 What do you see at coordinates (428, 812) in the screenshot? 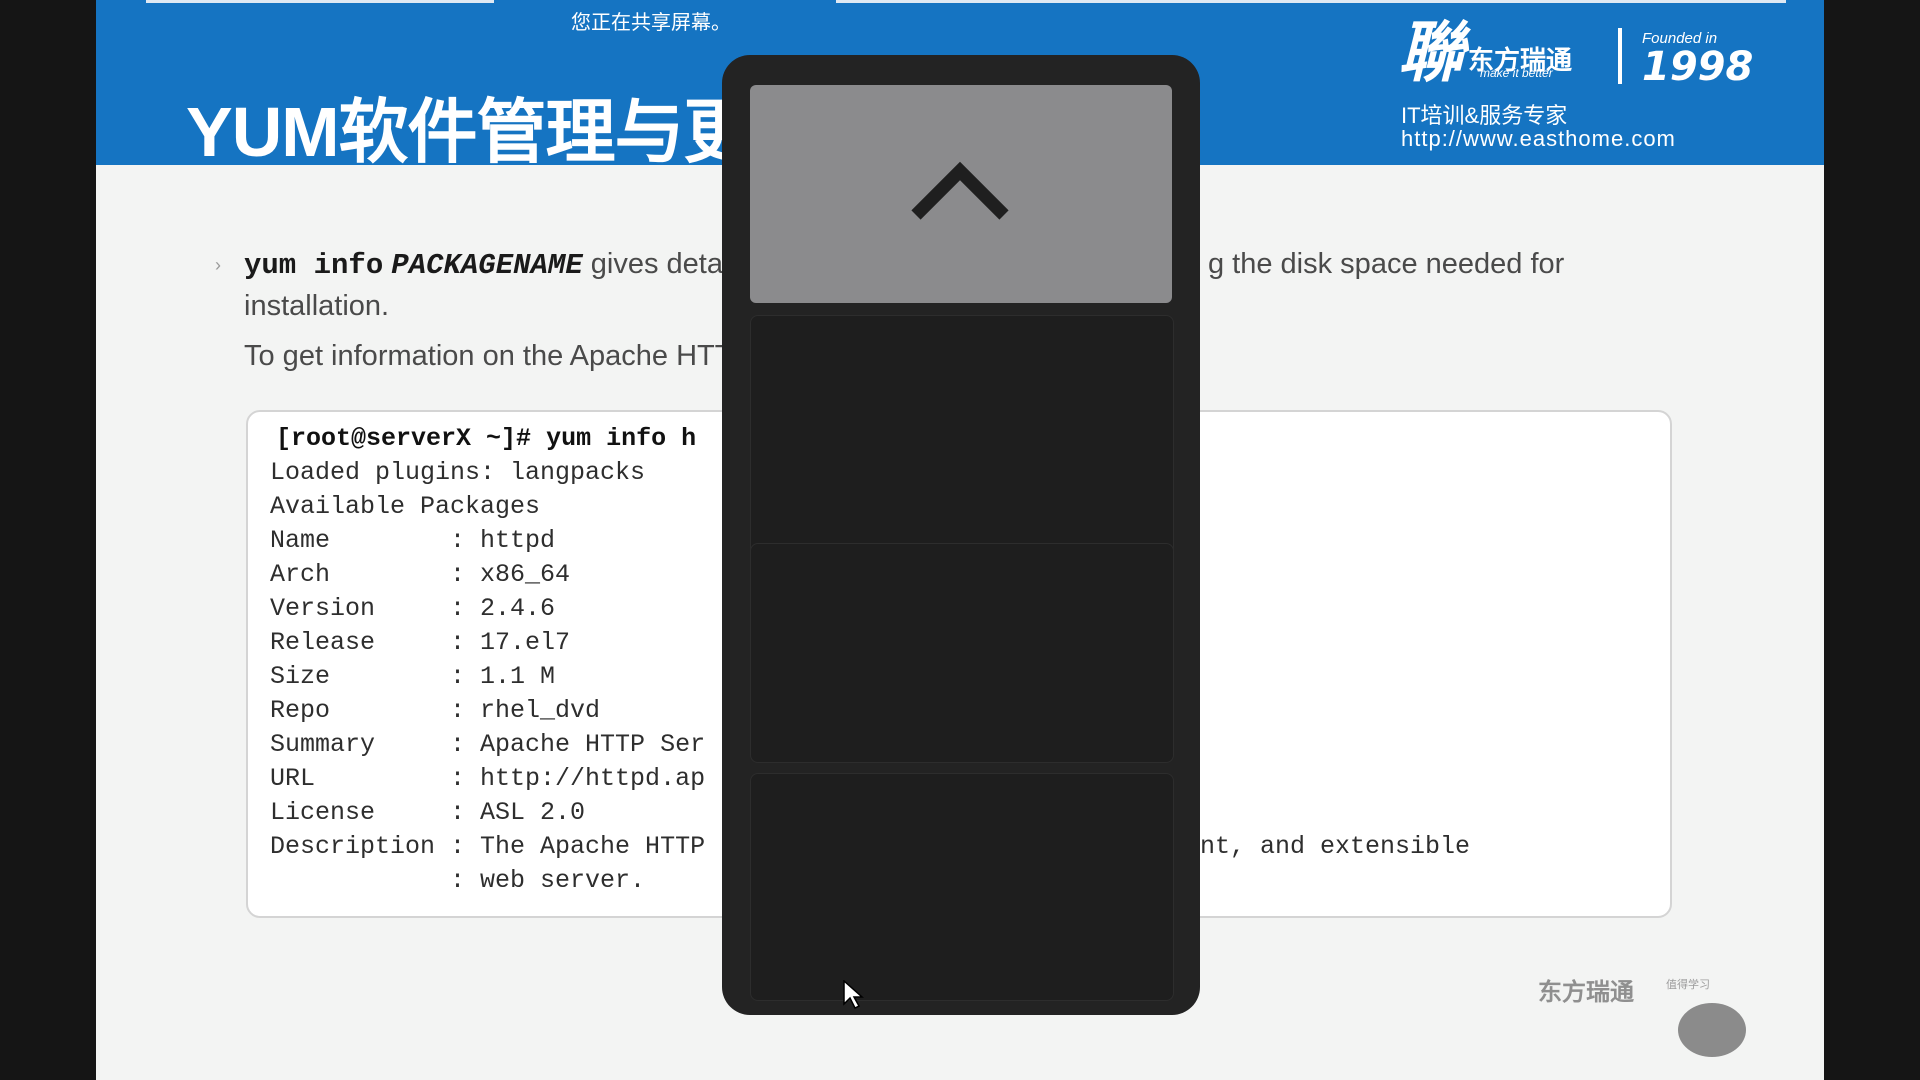
I see `terminal-line: License : ASL 2.0` at bounding box center [428, 812].